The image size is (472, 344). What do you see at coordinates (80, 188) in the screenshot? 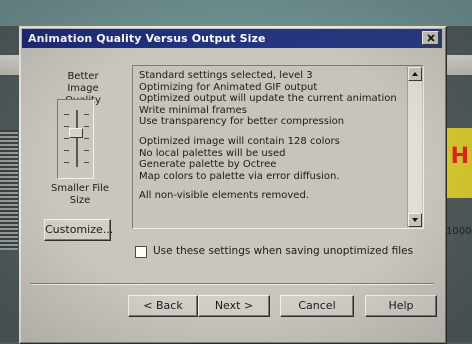
I see `smaller-label-line1: Smaller File` at bounding box center [80, 188].